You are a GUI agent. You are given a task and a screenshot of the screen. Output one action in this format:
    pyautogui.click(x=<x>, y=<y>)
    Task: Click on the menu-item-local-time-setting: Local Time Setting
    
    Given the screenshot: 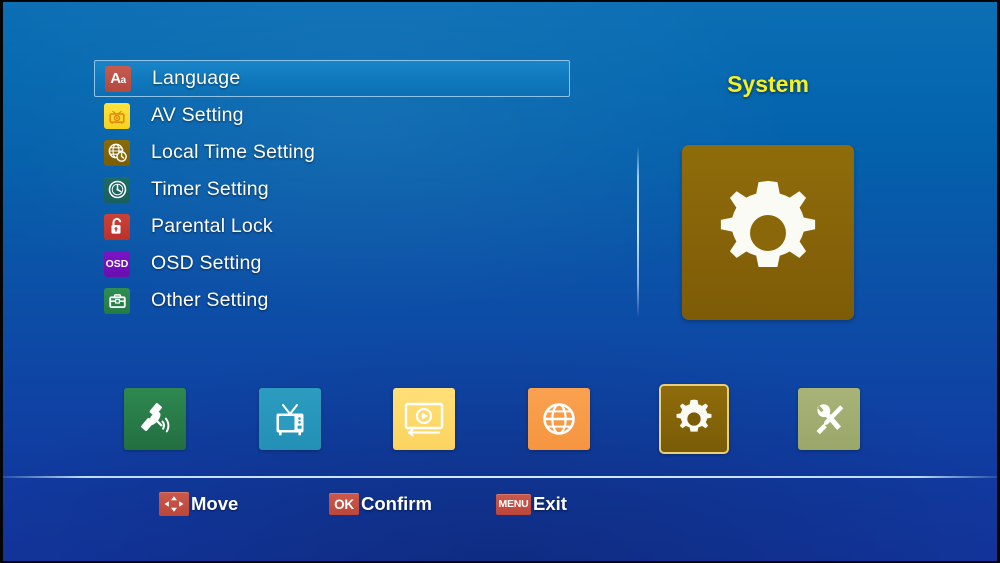 What is the action you would take?
    pyautogui.click(x=332, y=152)
    